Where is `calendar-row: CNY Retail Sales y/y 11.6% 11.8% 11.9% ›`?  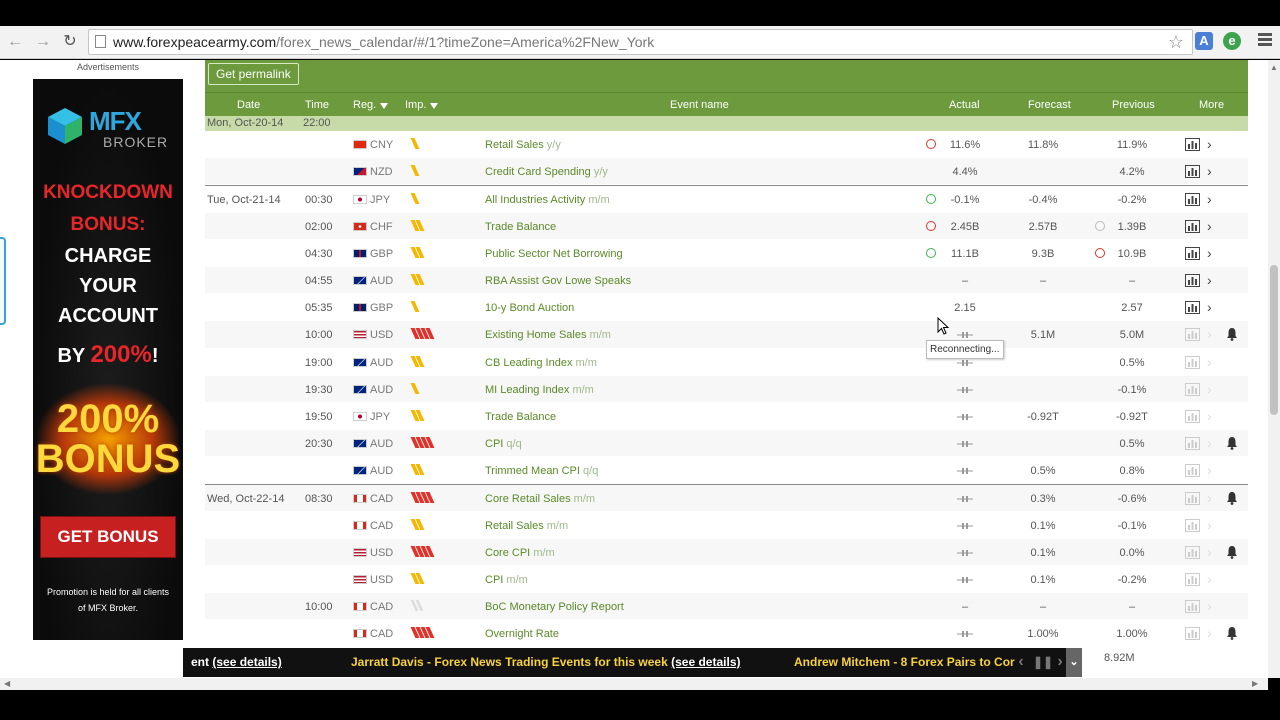
calendar-row: CNY Retail Sales y/y 11.6% 11.8% 11.9% › is located at coordinates (726, 145).